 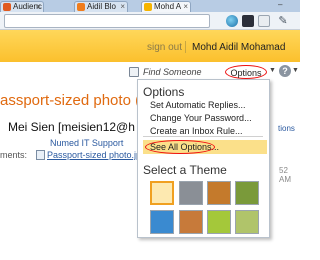 I want to click on theme-swatch-silver, so click(x=191, y=193).